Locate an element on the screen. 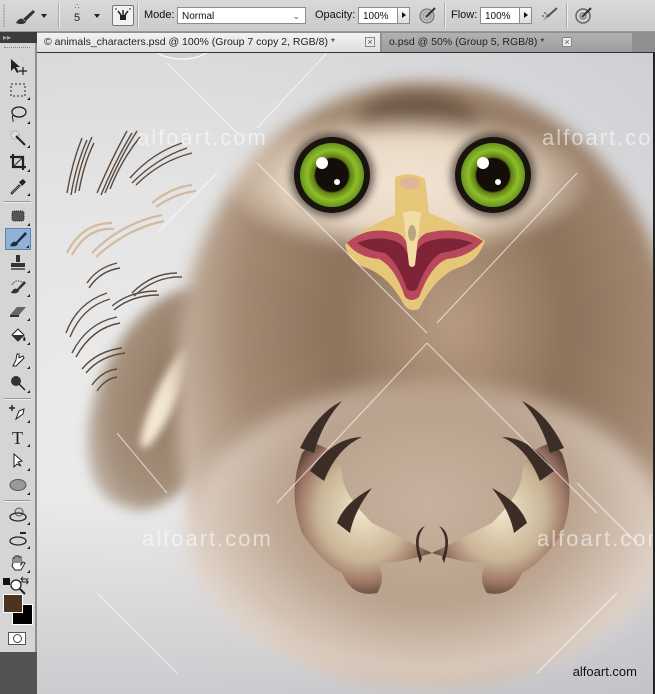  3d-orbit-icon is located at coordinates (18, 539).